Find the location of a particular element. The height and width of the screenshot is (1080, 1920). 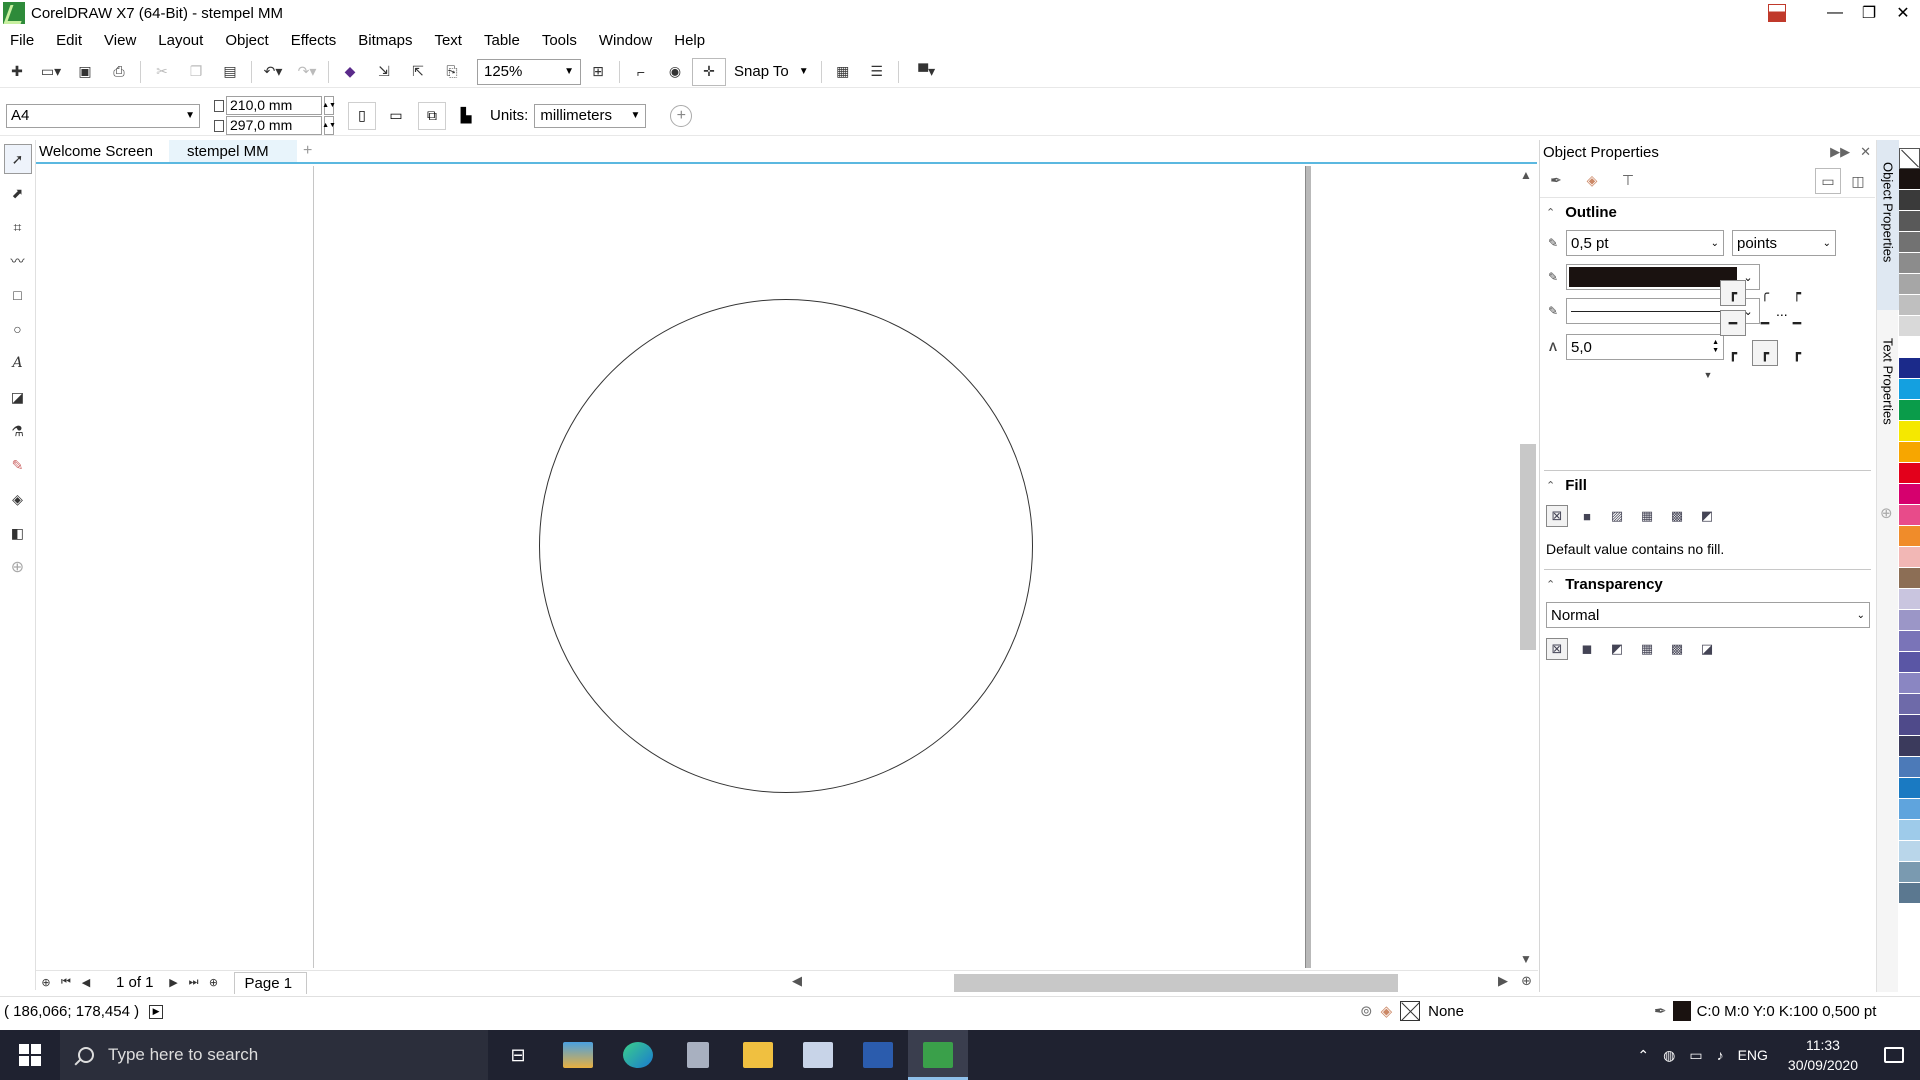

paste-icon: ▤ is located at coordinates (230, 72).